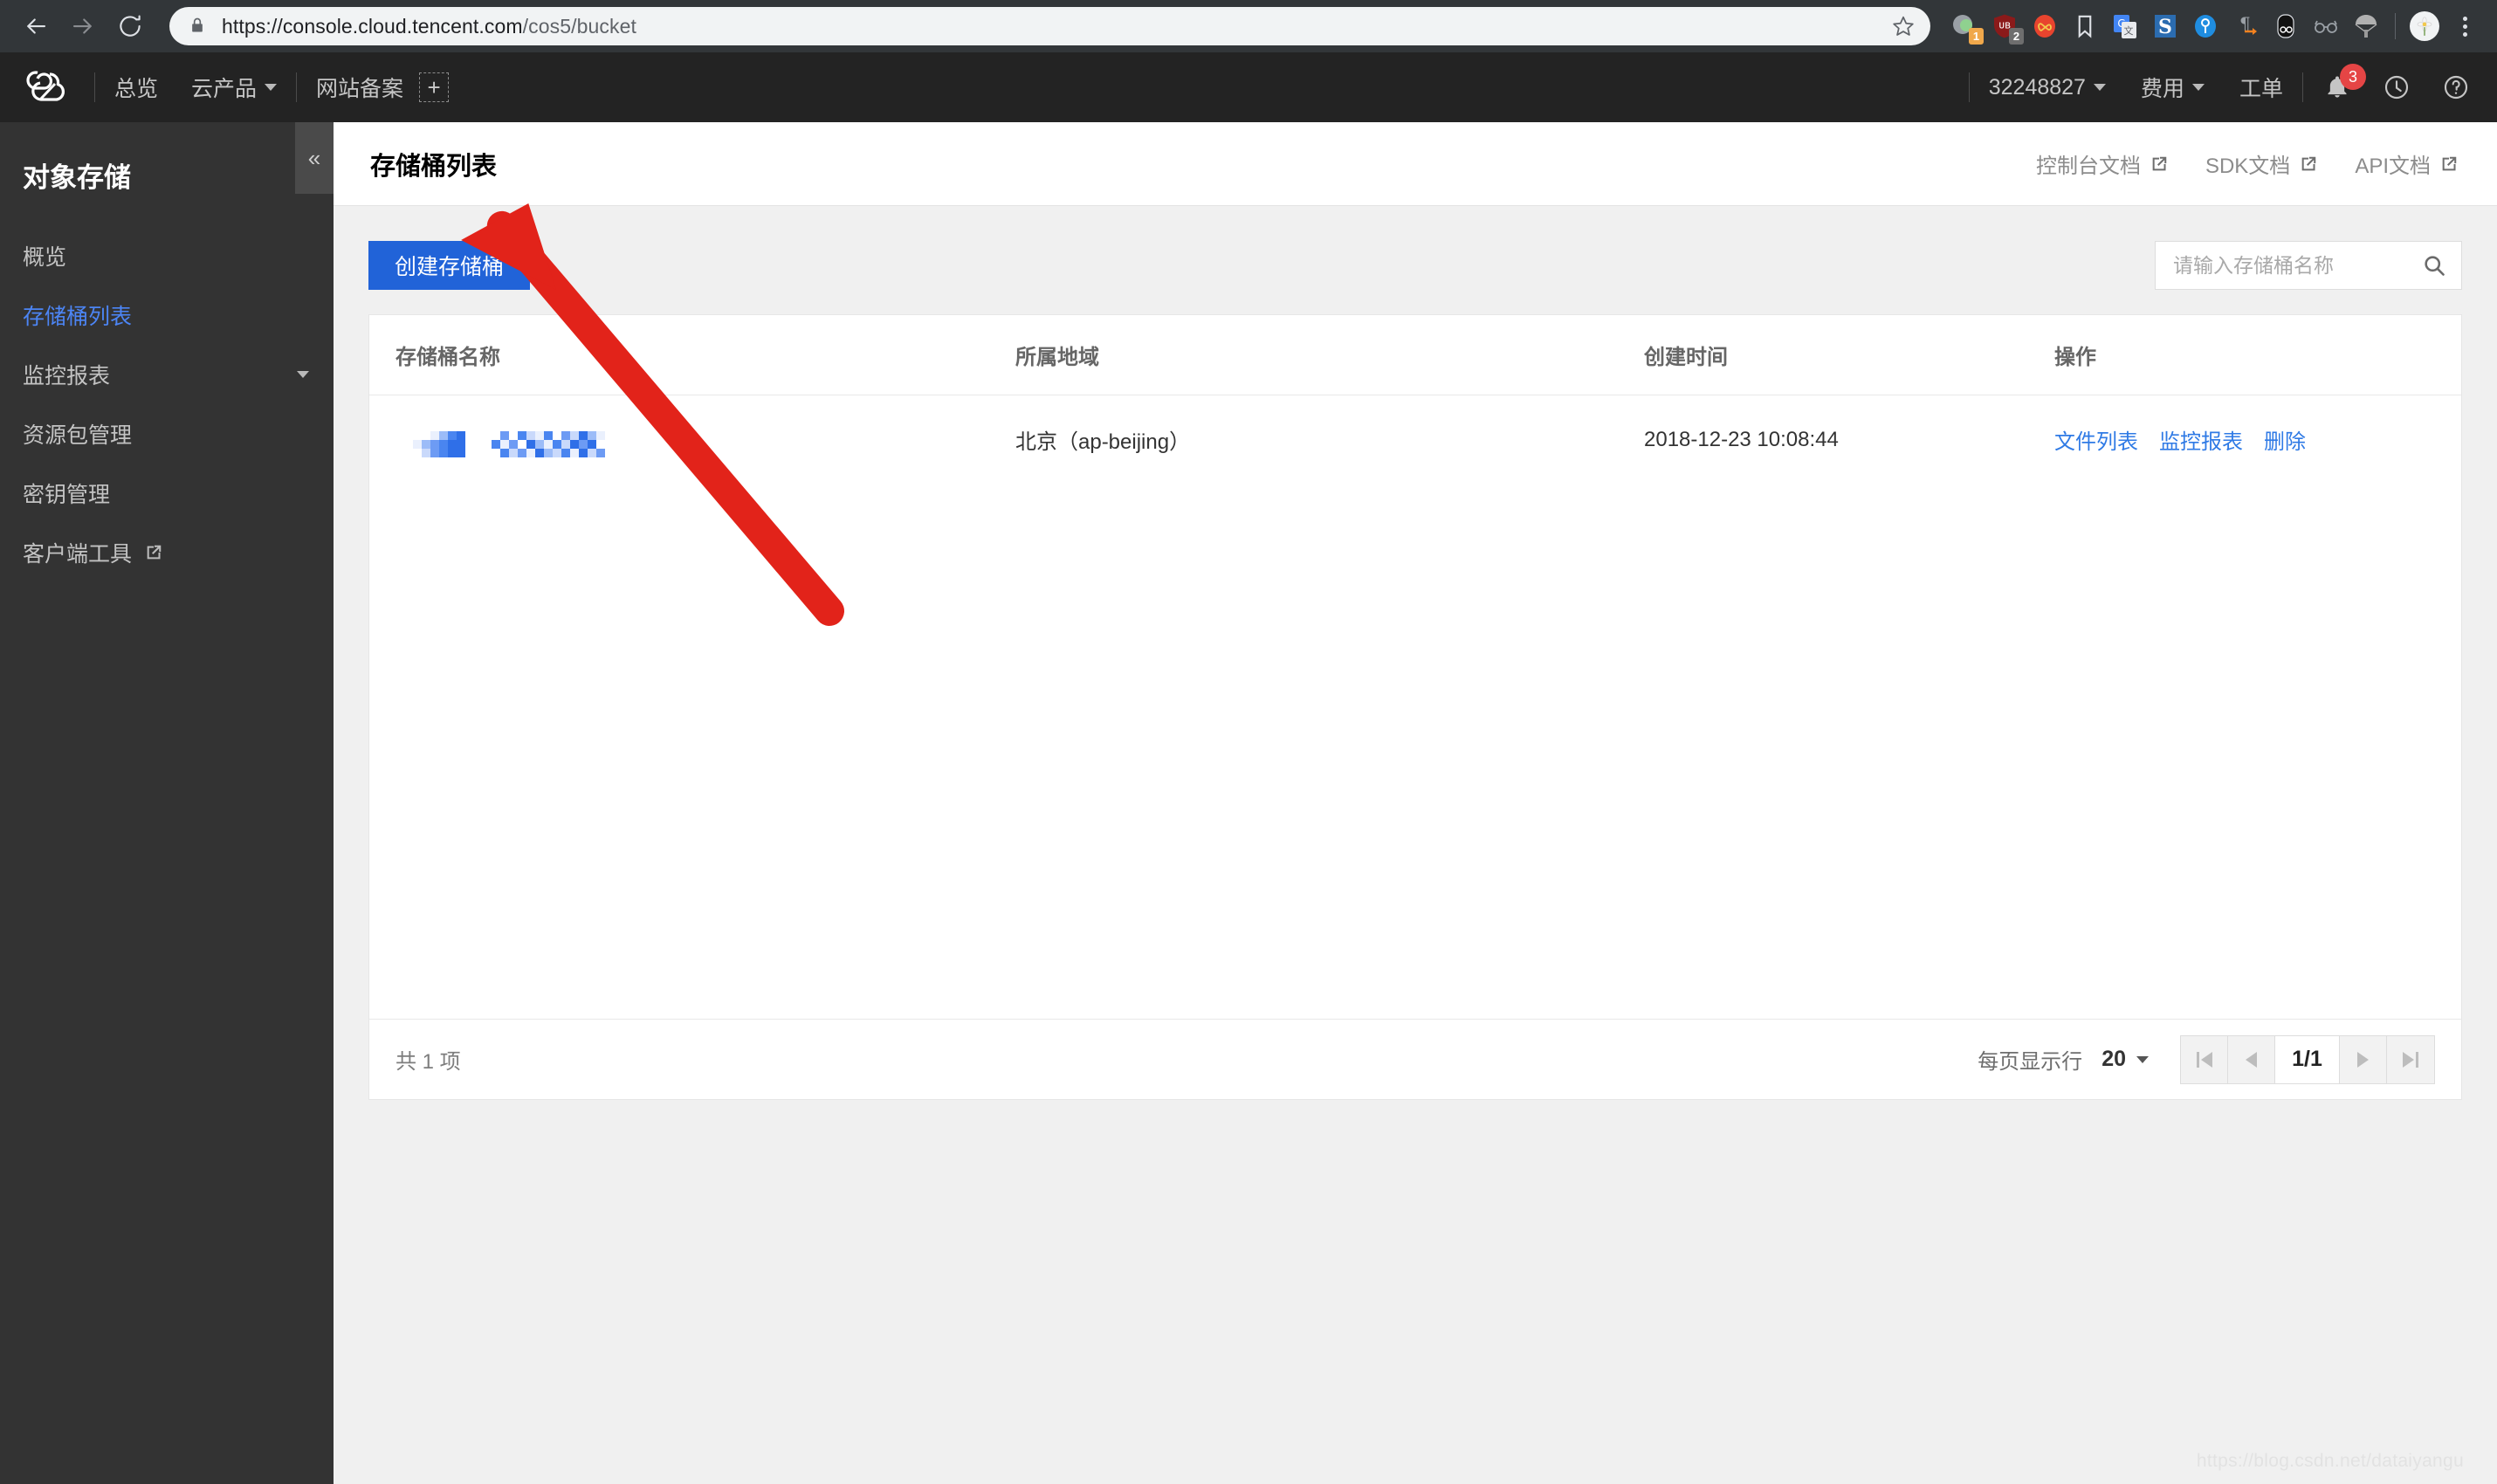 The height and width of the screenshot is (1484, 2497). Describe the element at coordinates (2045, 26) in the screenshot. I see `extension-infinity` at that location.